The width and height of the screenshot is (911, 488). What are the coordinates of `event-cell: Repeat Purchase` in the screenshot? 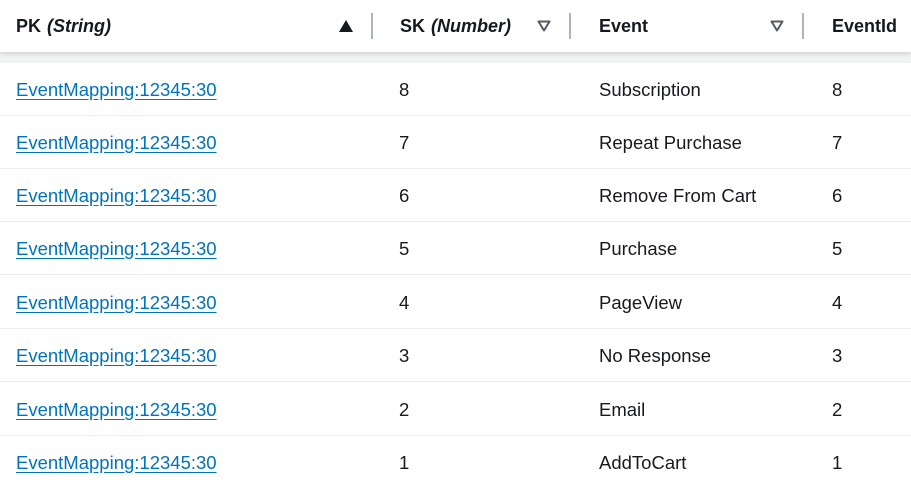 It's located at (670, 142).